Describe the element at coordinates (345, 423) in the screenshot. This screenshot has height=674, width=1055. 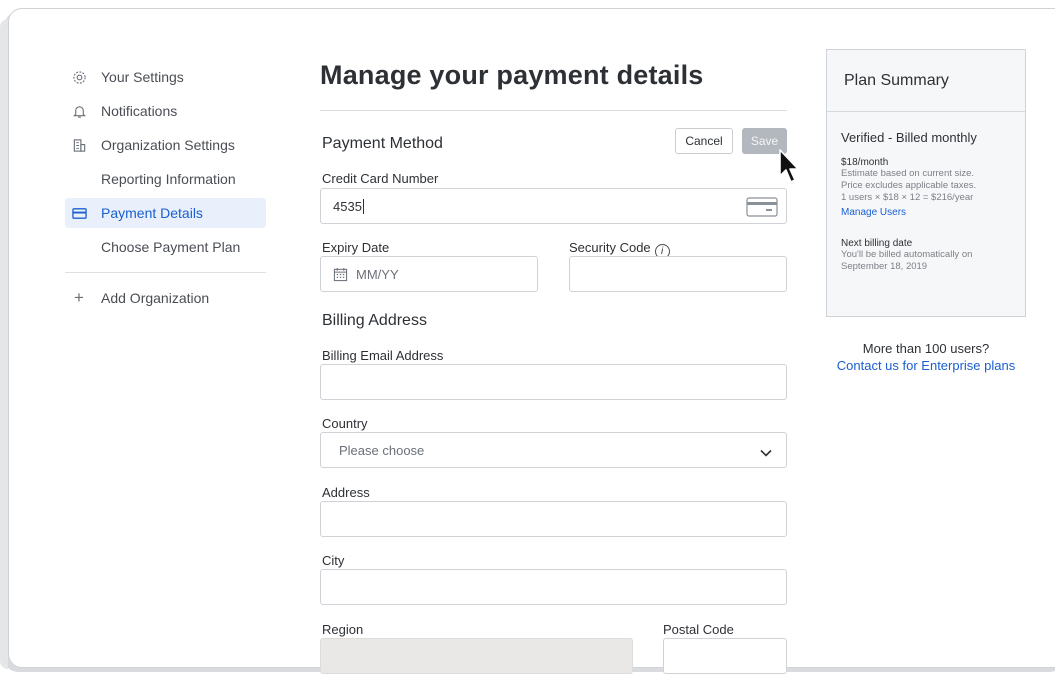
I see `country-label: Country` at that location.